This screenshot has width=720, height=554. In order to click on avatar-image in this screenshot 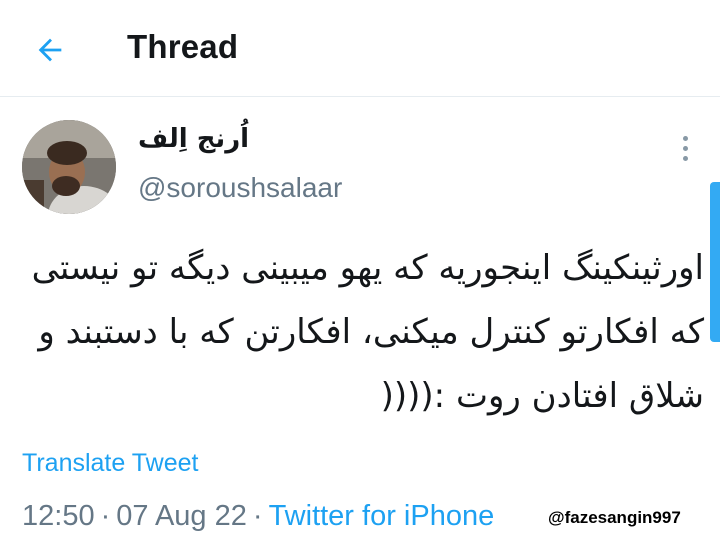, I will do `click(69, 167)`.